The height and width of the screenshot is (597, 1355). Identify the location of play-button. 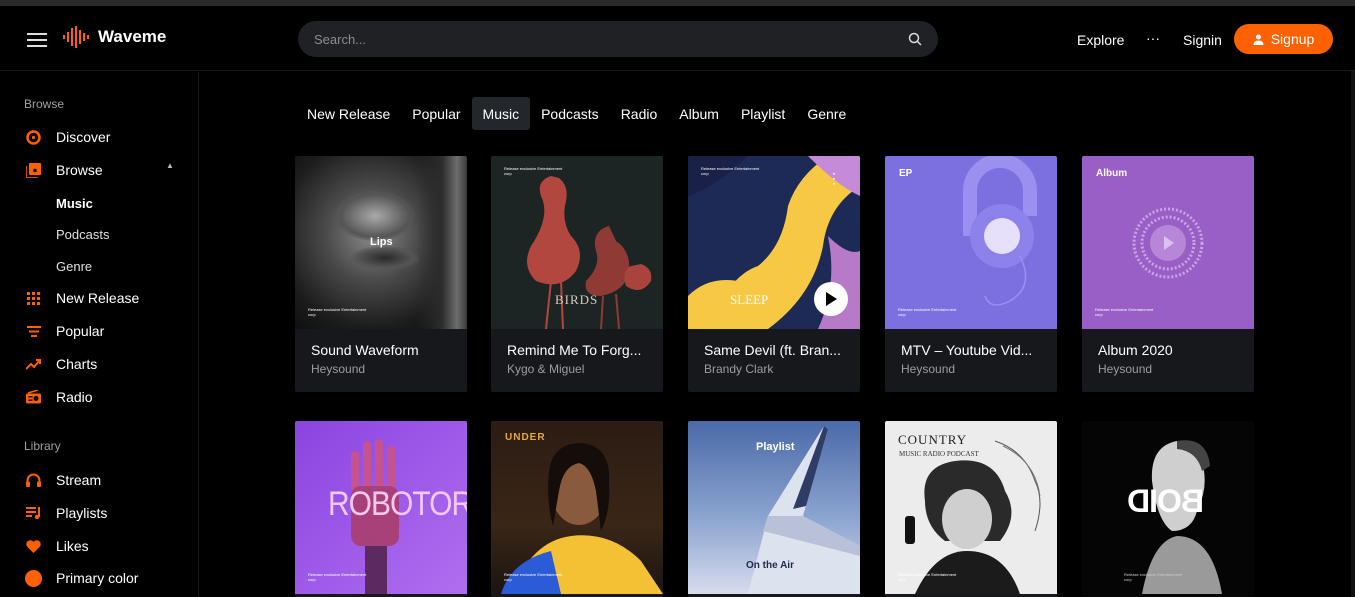
(831, 299).